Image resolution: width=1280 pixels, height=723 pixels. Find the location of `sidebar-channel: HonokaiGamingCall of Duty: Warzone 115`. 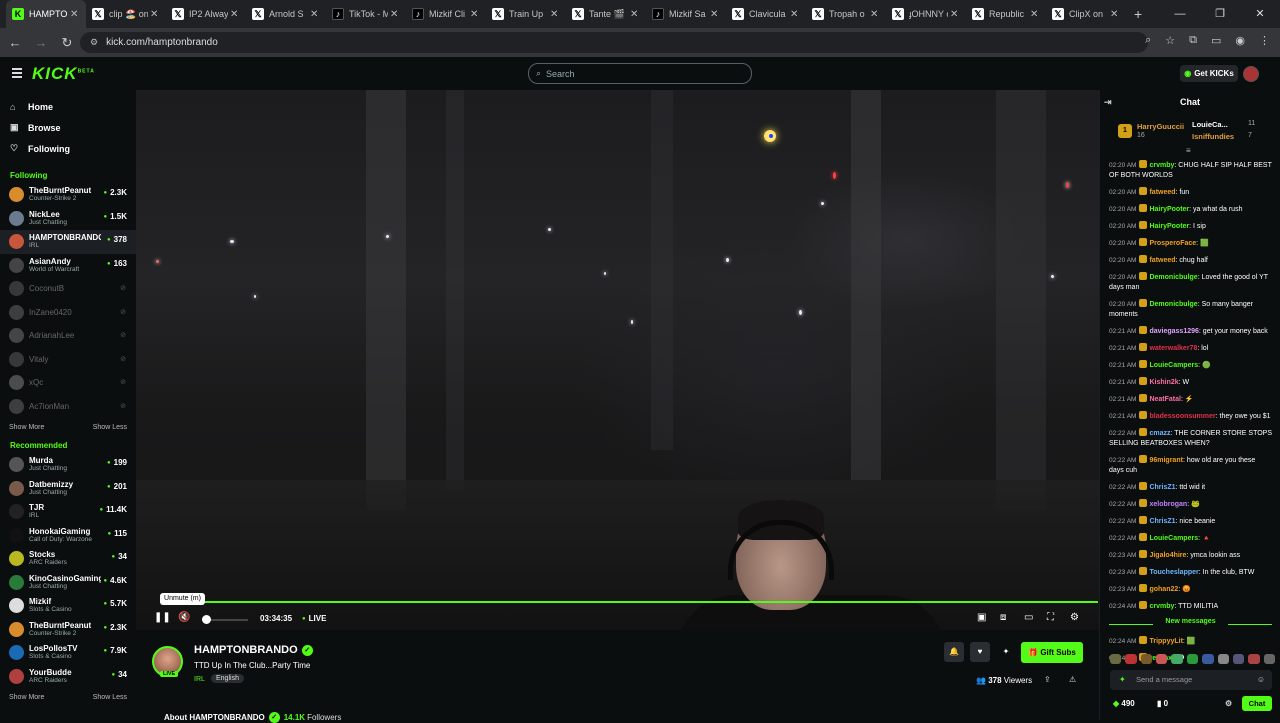

sidebar-channel: HonokaiGamingCall of Duty: Warzone 115 is located at coordinates (68, 536).